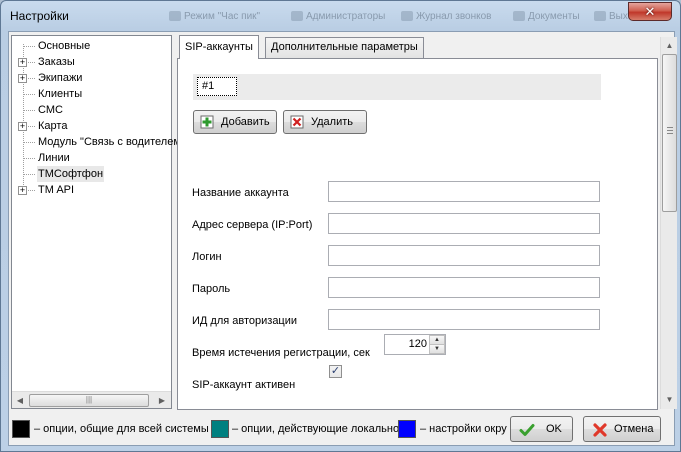 The image size is (681, 452). What do you see at coordinates (53, 126) in the screenshot?
I see `tree-item-label: Карта` at bounding box center [53, 126].